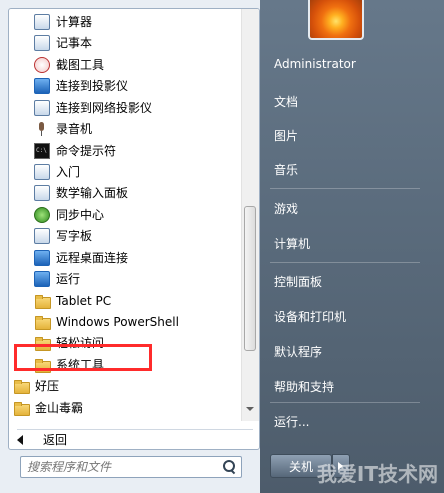  What do you see at coordinates (121, 467) in the screenshot?
I see `search-input` at bounding box center [121, 467].